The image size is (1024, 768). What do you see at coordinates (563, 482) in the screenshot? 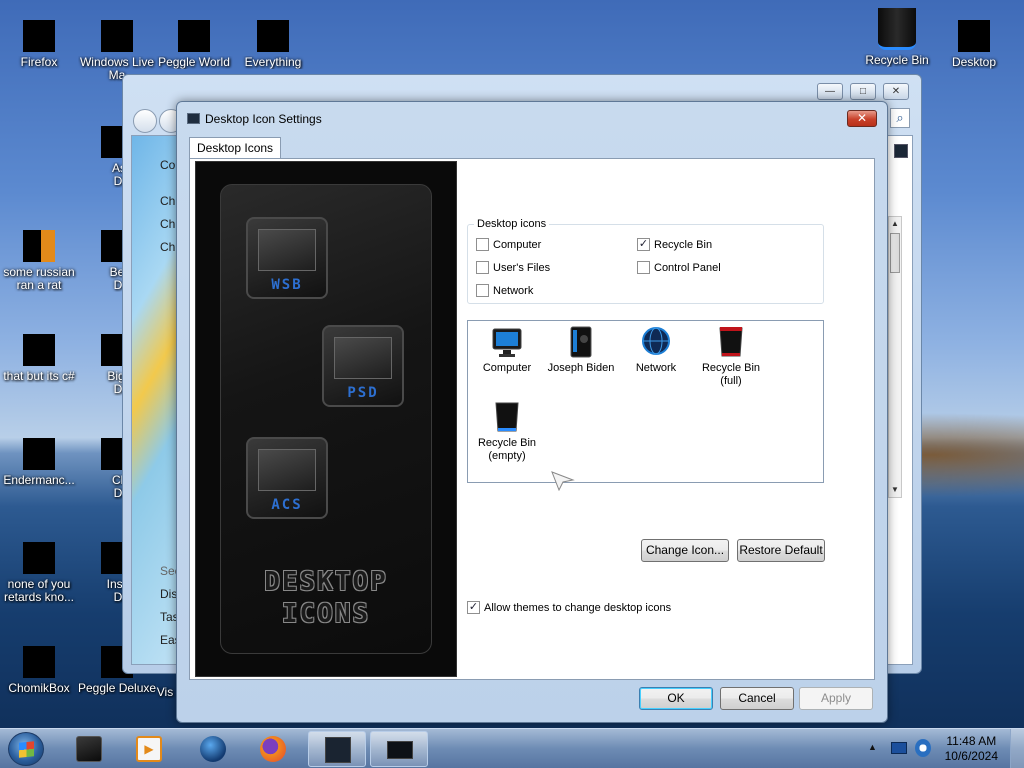
I see `mouse-cursor-icon` at bounding box center [563, 482].